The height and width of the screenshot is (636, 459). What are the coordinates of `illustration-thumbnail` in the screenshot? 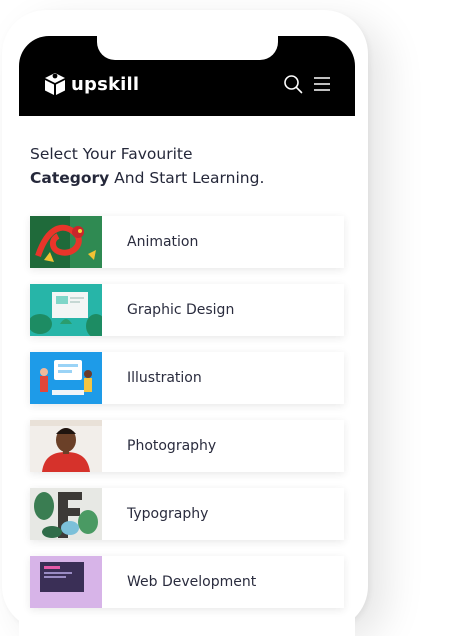 It's located at (66, 378).